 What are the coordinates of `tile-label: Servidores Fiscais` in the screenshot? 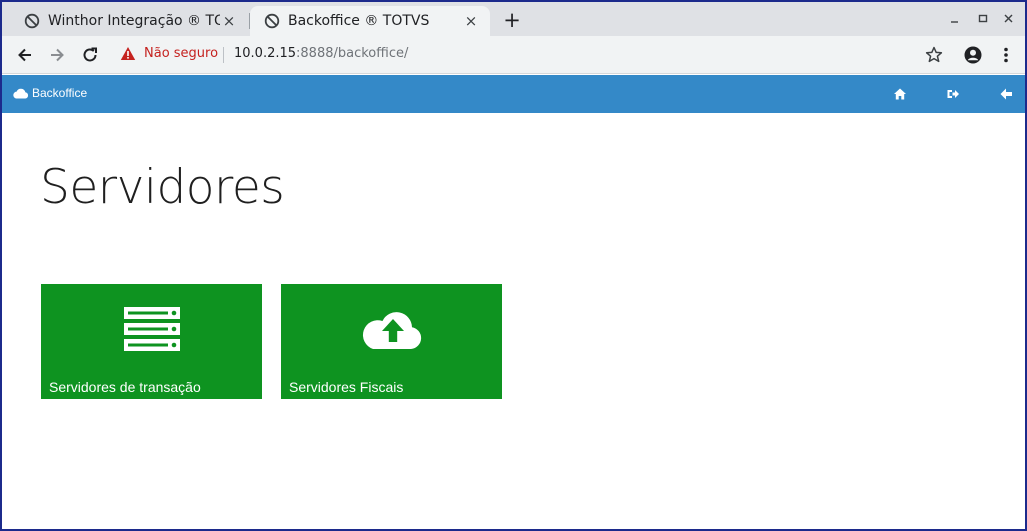 It's located at (346, 387).